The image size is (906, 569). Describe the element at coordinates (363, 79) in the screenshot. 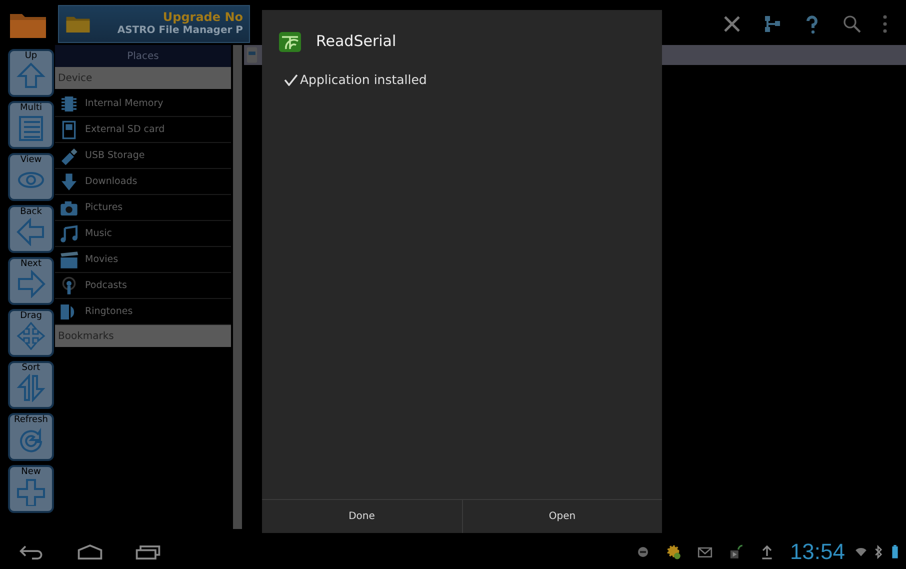

I see `status-message: Application installed` at that location.